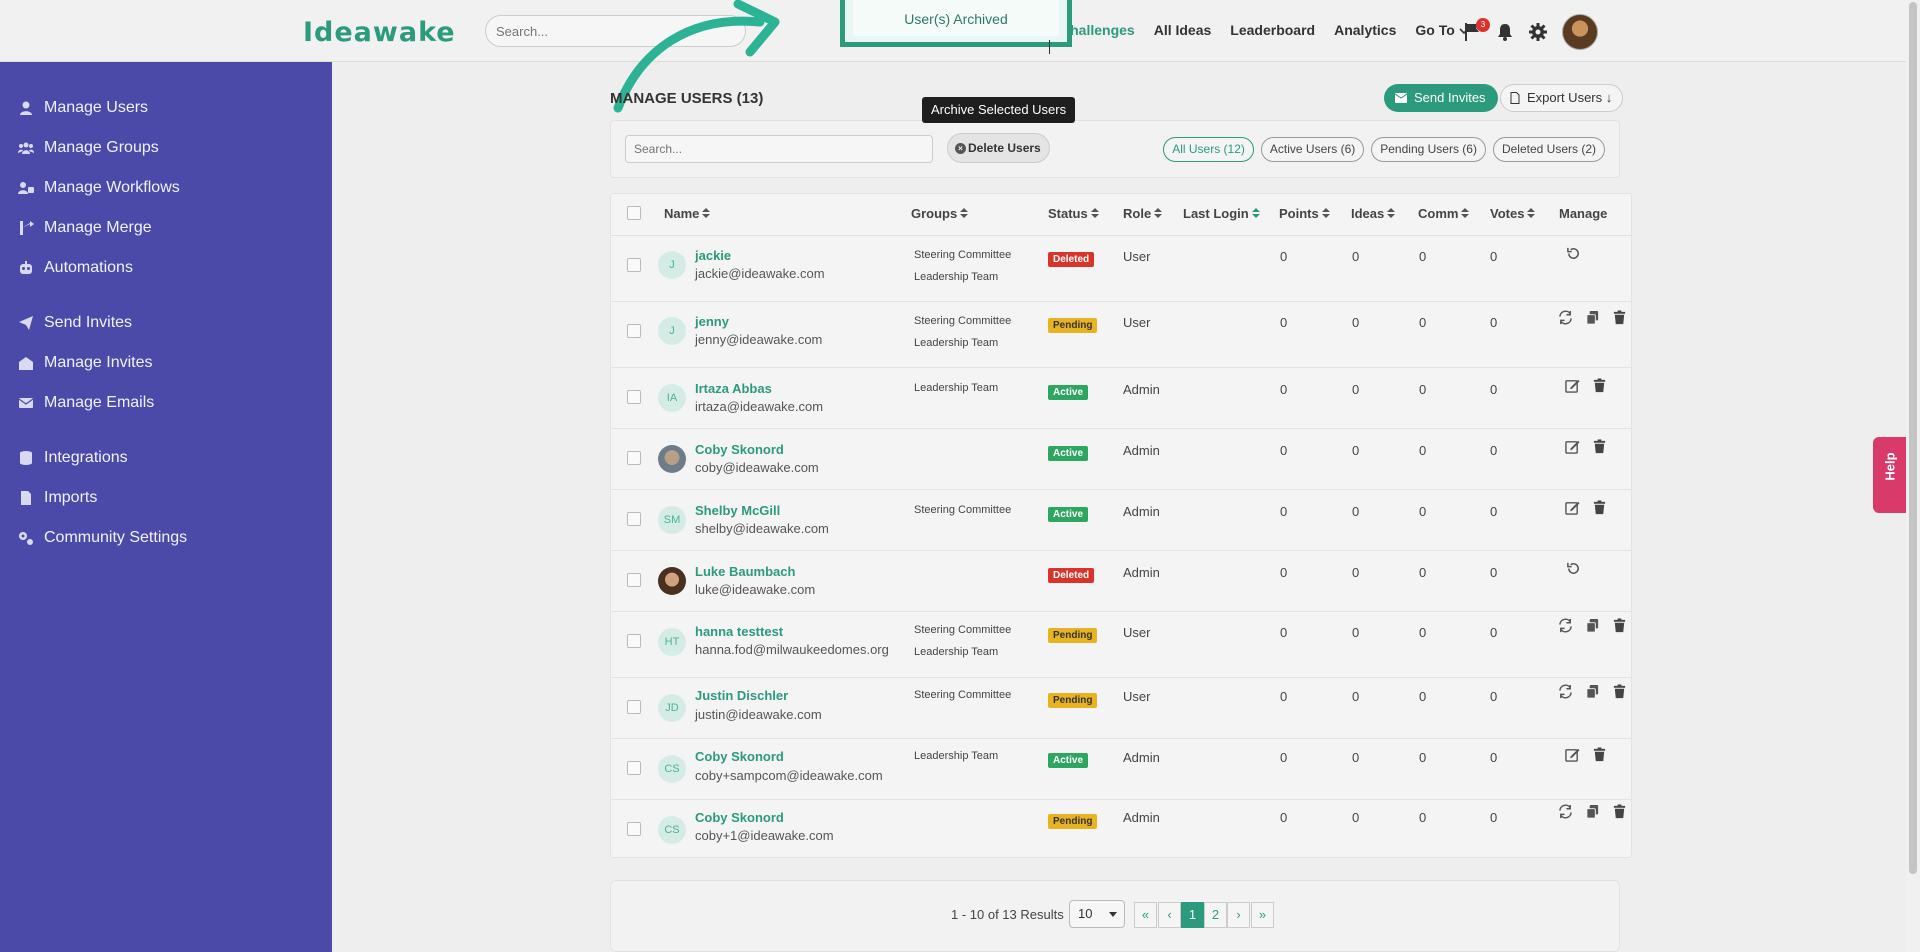 The image size is (1920, 952). What do you see at coordinates (737, 510) in the screenshot?
I see `user-name-link: Shelby McGill` at bounding box center [737, 510].